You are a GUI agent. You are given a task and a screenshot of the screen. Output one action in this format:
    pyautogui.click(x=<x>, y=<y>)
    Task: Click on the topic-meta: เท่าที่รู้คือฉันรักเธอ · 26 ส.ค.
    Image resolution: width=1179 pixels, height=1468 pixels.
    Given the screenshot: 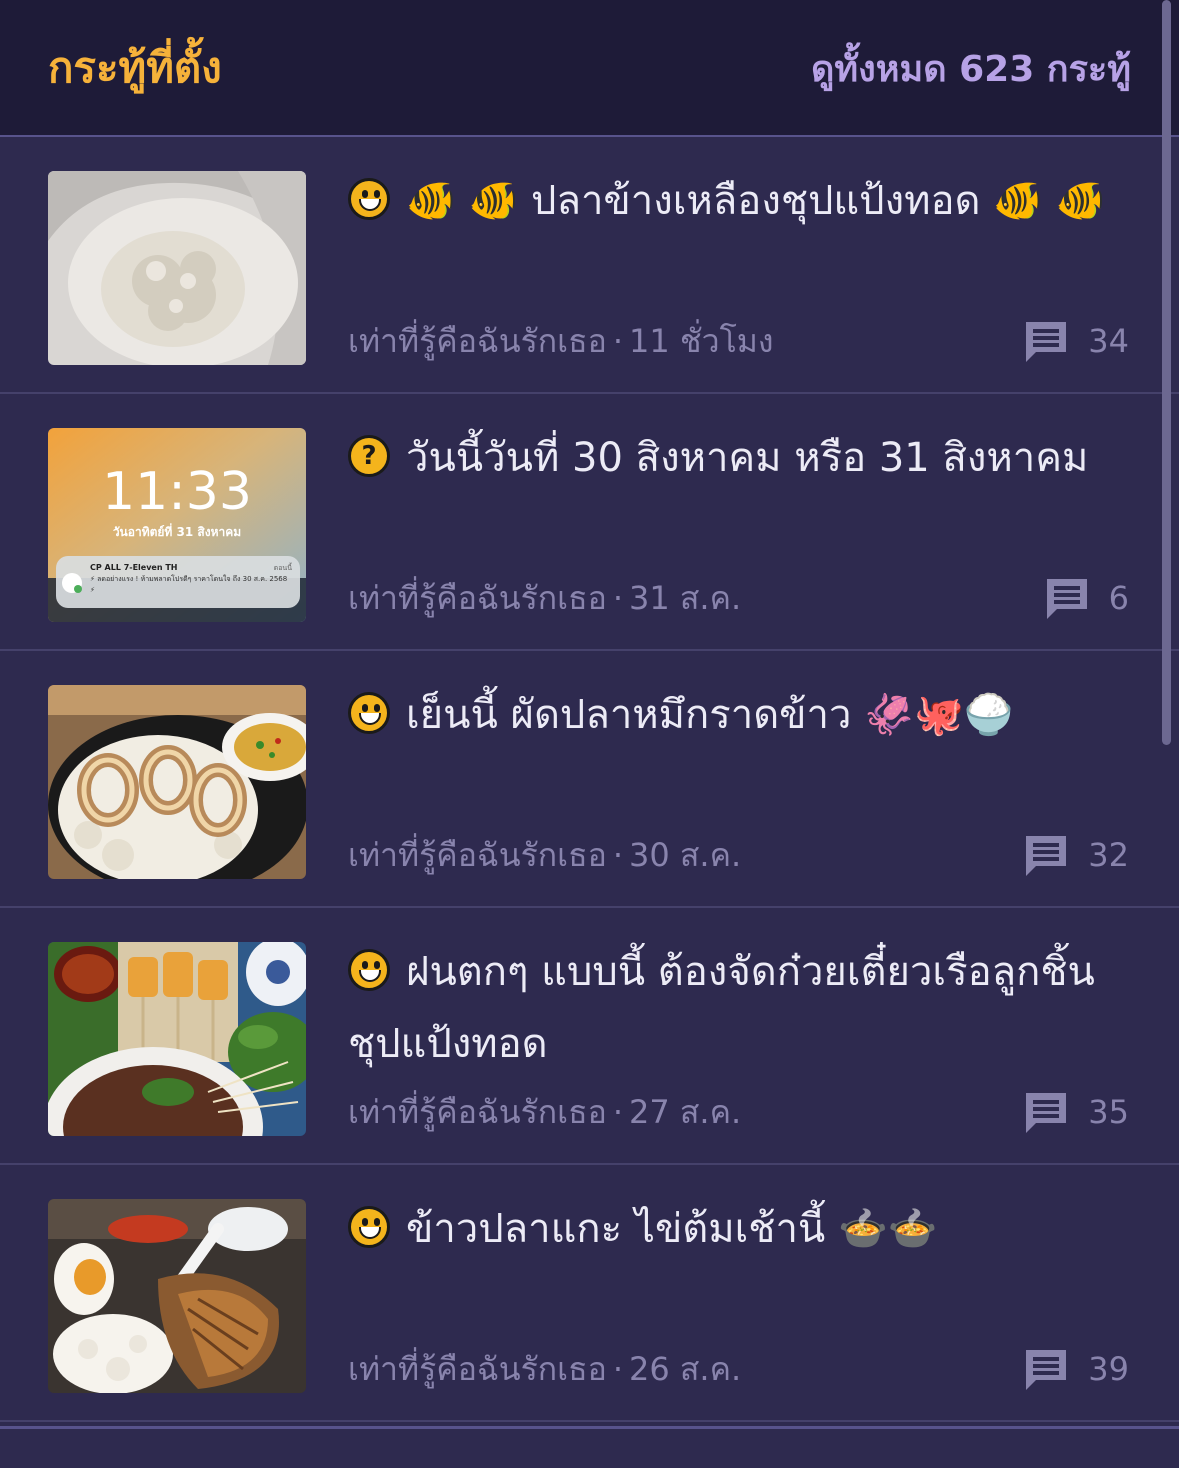 What is the action you would take?
    pyautogui.click(x=545, y=1369)
    